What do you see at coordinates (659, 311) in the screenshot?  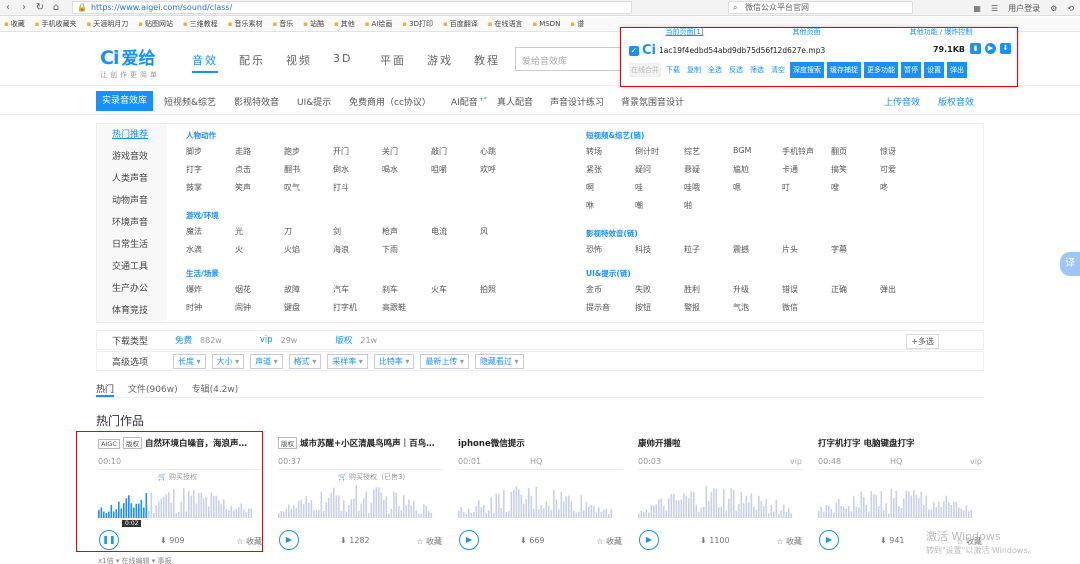 I see `category-tag: 按钮` at bounding box center [659, 311].